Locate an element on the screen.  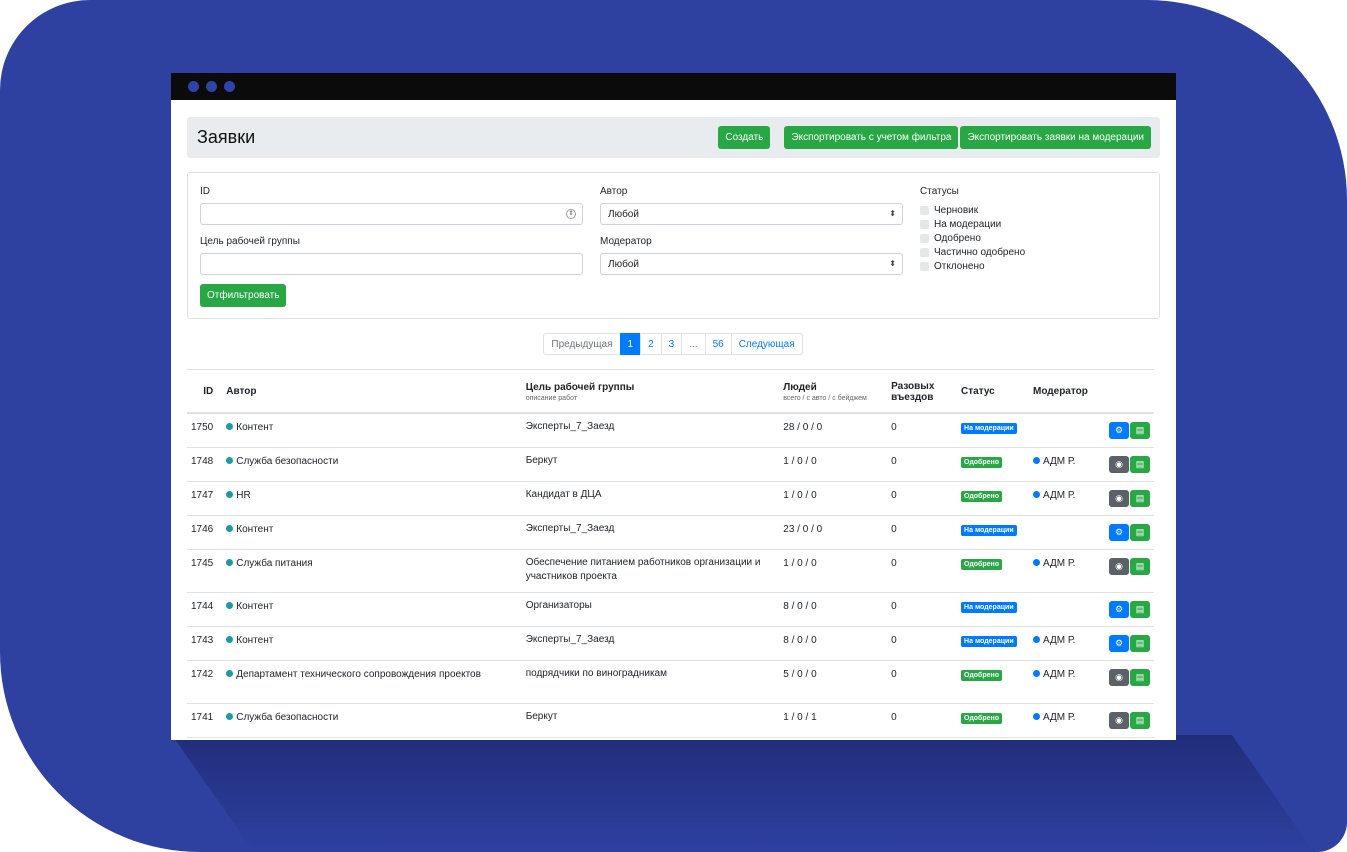
author-select: Любой ⬍ is located at coordinates (751, 214).